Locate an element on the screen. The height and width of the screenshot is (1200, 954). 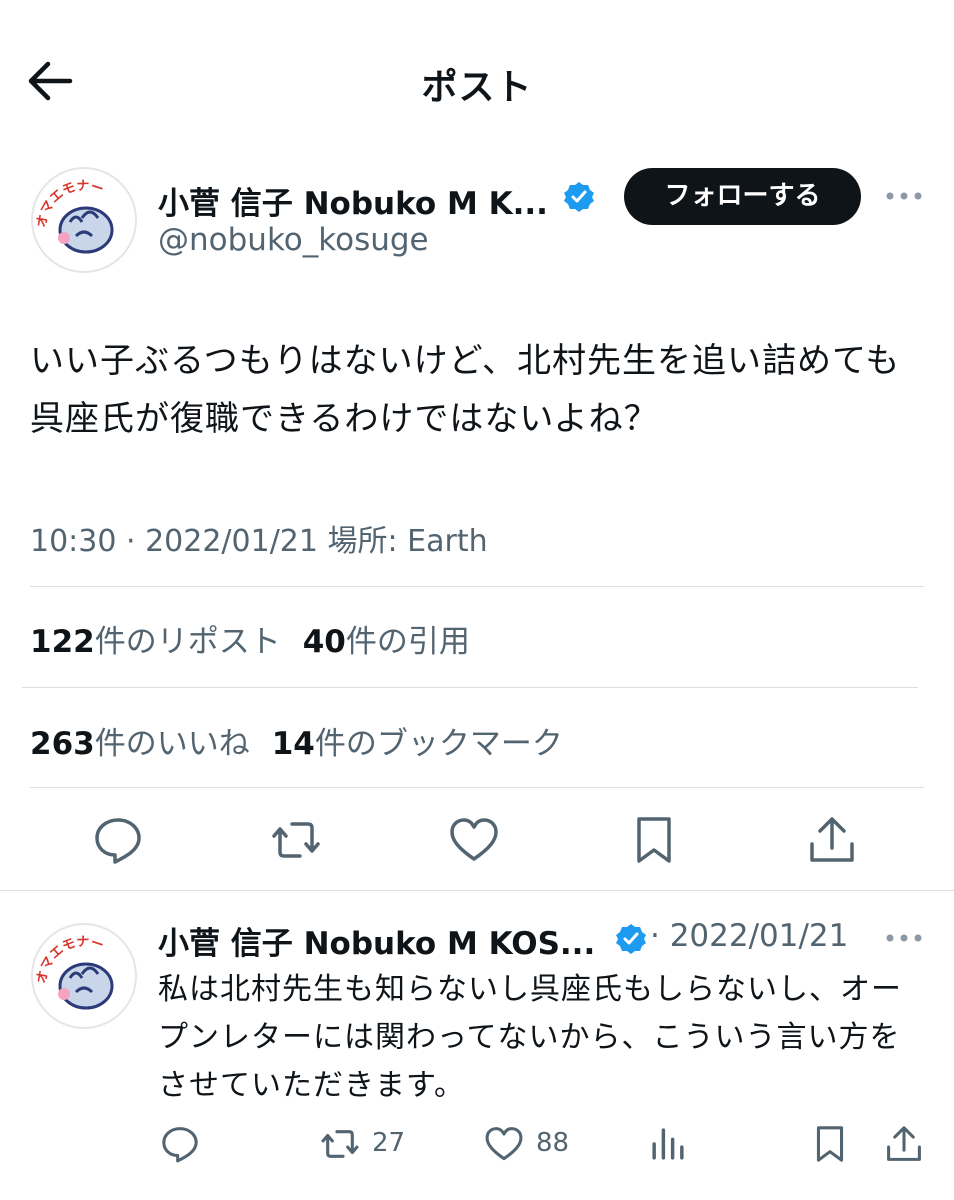
quotes-label: 件の引用 is located at coordinates (408, 642).